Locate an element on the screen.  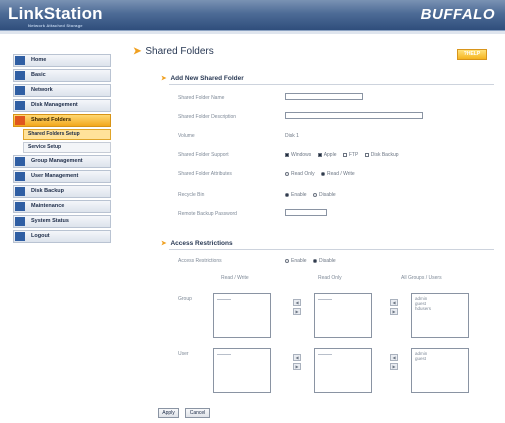
attr-read-write-option: Read / Write is located at coordinates (338, 174).